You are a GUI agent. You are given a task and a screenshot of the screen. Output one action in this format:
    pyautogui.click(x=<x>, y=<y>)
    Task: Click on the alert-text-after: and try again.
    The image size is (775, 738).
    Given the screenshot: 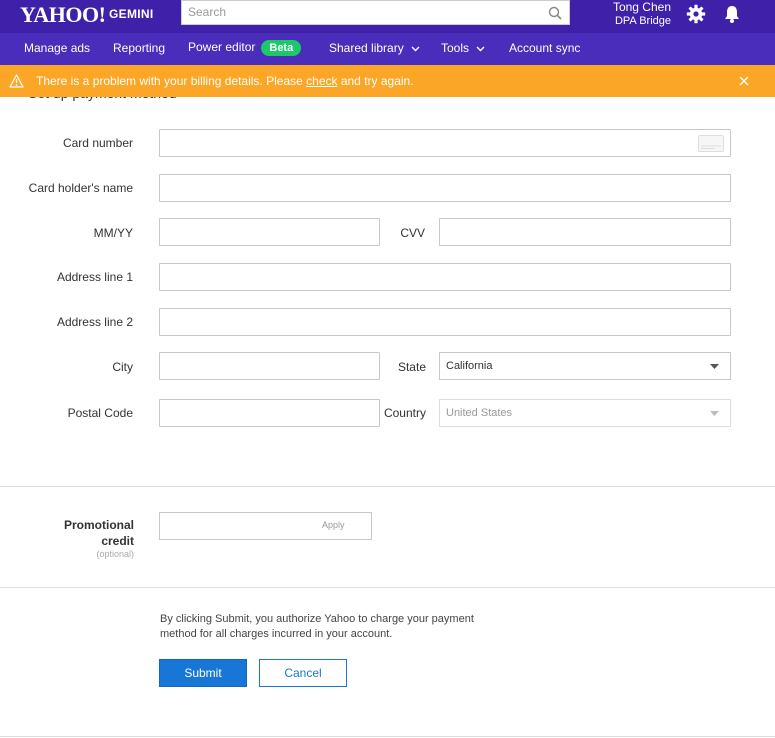 What is the action you would take?
    pyautogui.click(x=375, y=81)
    